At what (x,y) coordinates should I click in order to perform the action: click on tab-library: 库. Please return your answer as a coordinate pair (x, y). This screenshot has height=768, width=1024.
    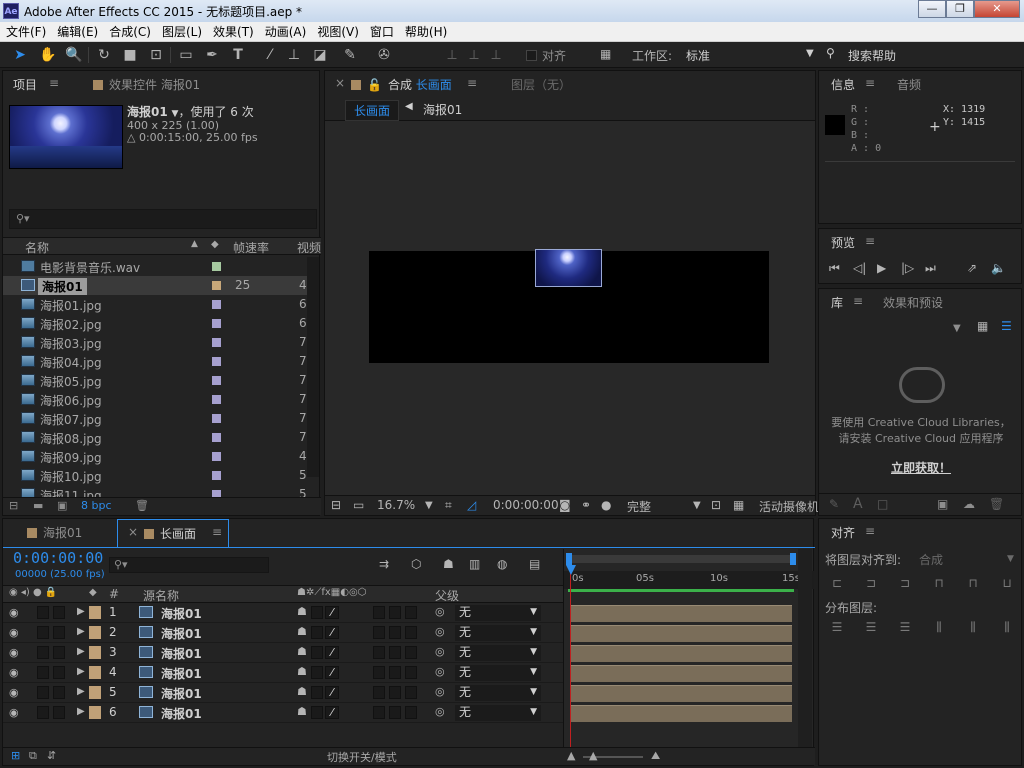
    Looking at the image, I should click on (837, 302).